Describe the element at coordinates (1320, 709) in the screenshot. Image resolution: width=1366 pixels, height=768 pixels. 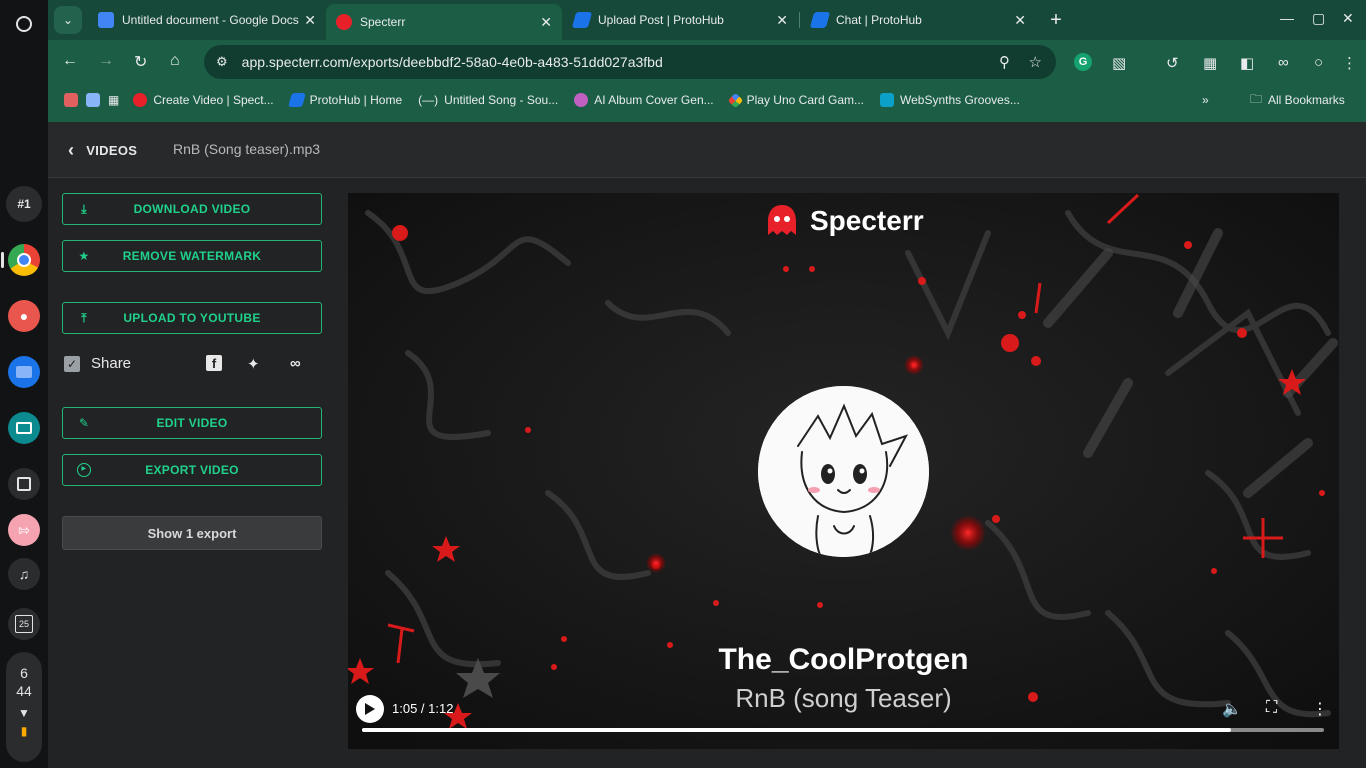
I see `more-options-icon: ⋮` at that location.